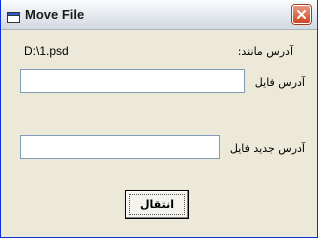 The image size is (320, 240). I want to click on remaining-address-value: D:\1.psd, so click(46, 51).